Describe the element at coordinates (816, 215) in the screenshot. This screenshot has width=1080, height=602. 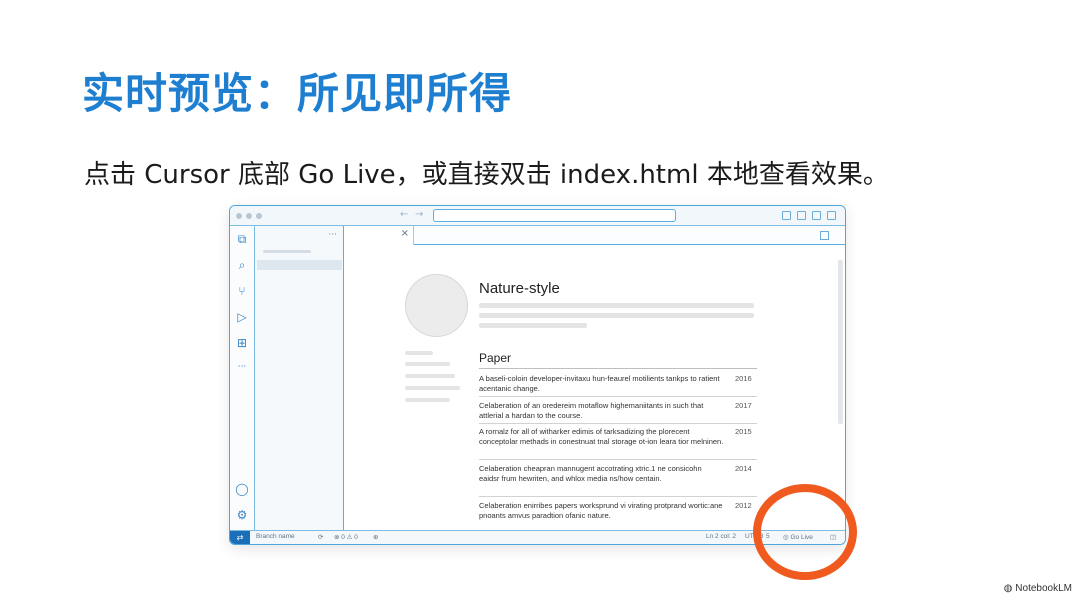
I see `toggle-secondary-sidebar-icon` at that location.